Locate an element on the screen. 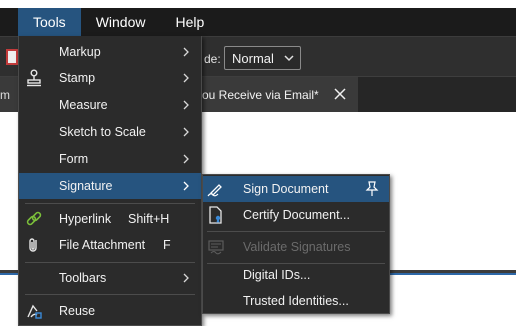  menu-item-shortcut: F is located at coordinates (167, 245).